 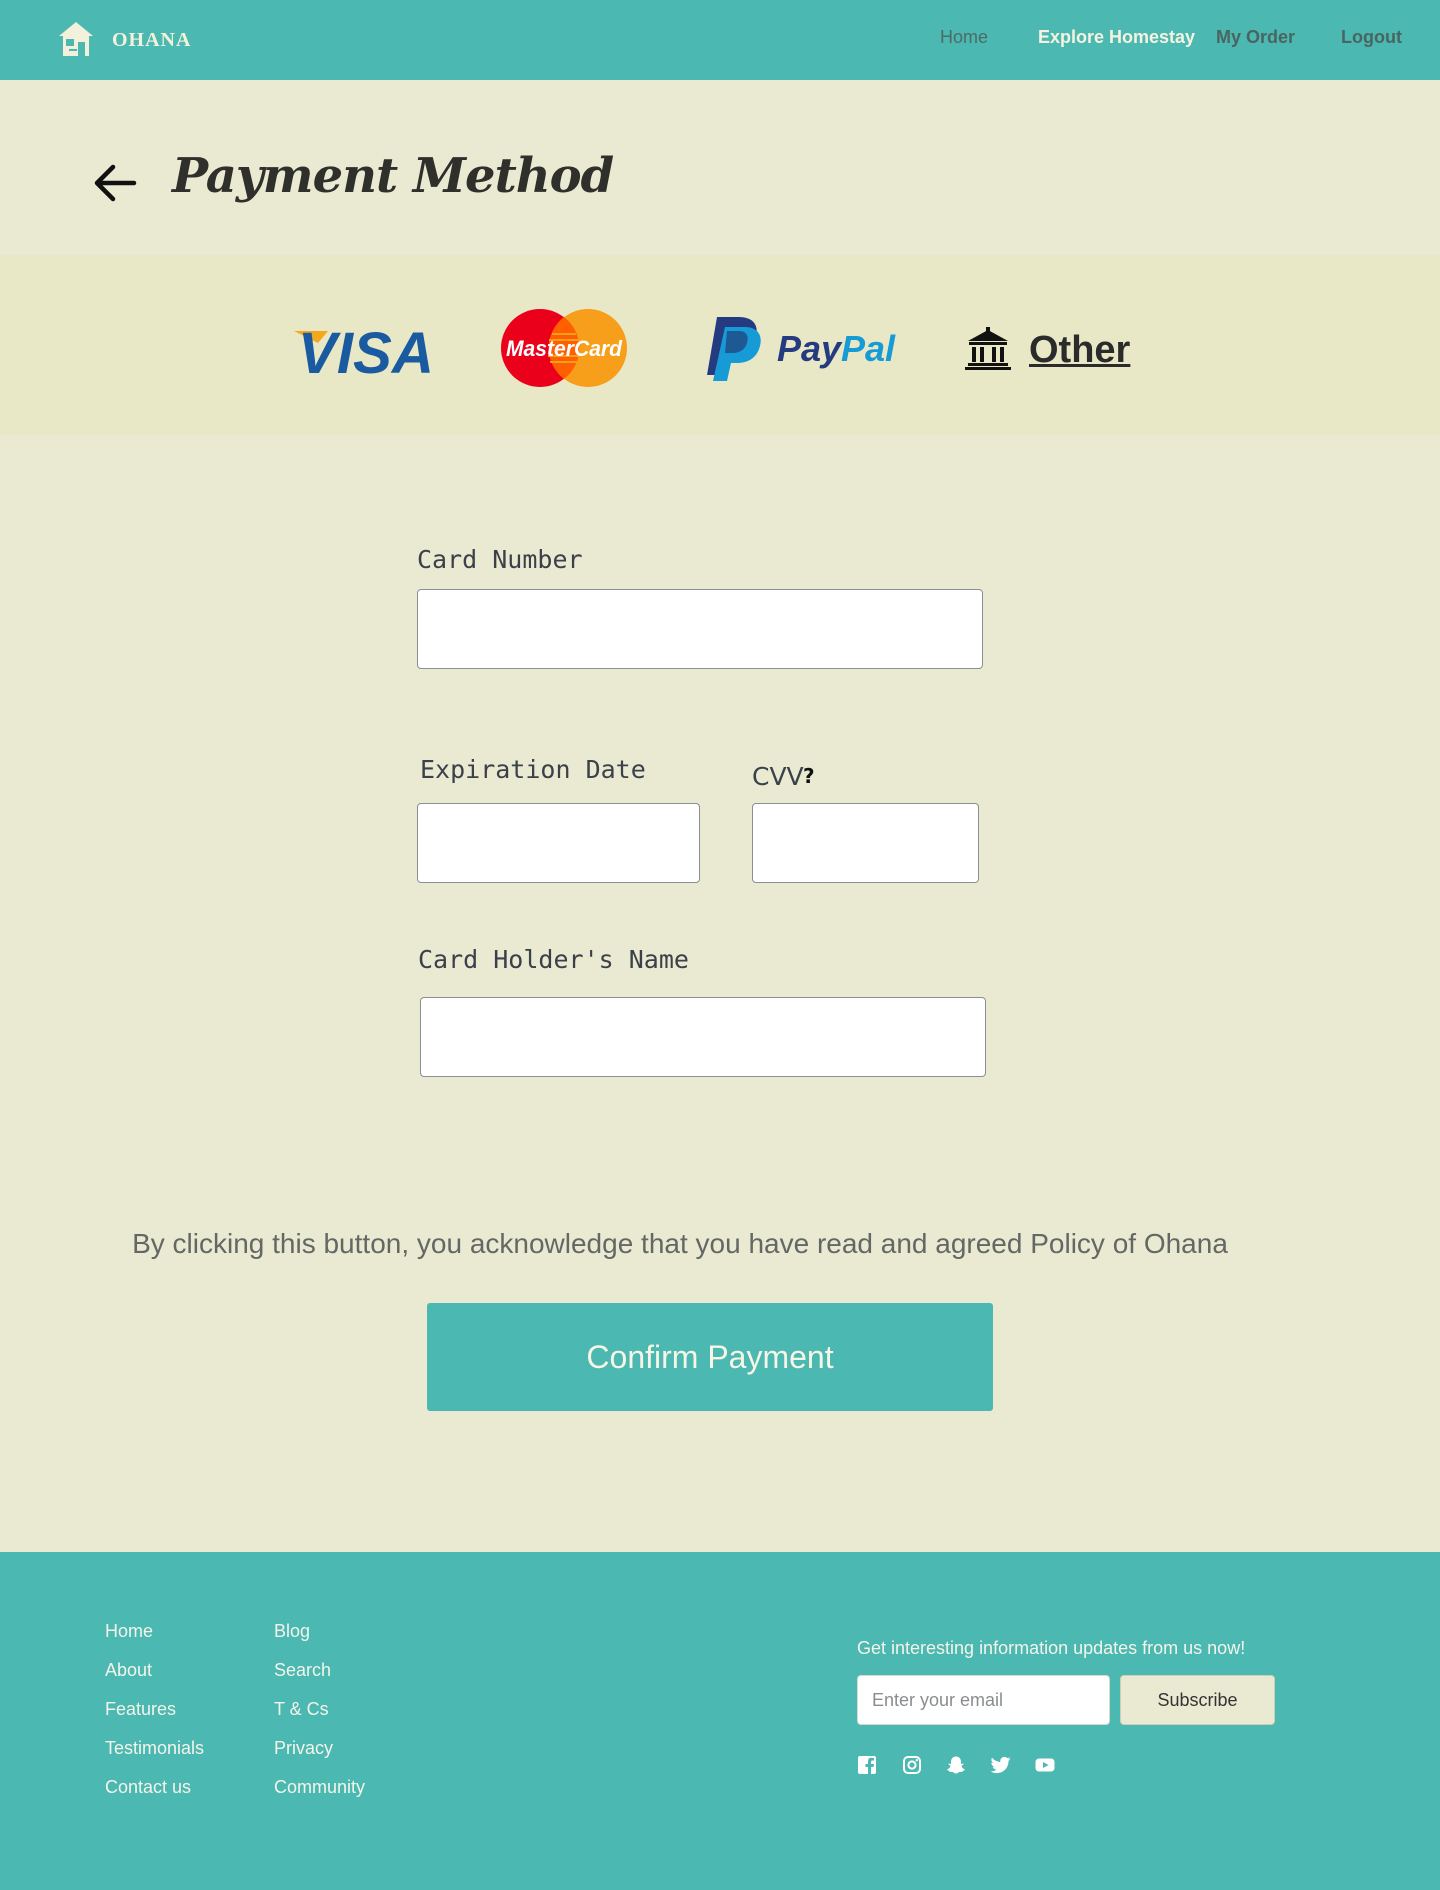 What do you see at coordinates (983, 1700) in the screenshot?
I see `newsletter-email-input` at bounding box center [983, 1700].